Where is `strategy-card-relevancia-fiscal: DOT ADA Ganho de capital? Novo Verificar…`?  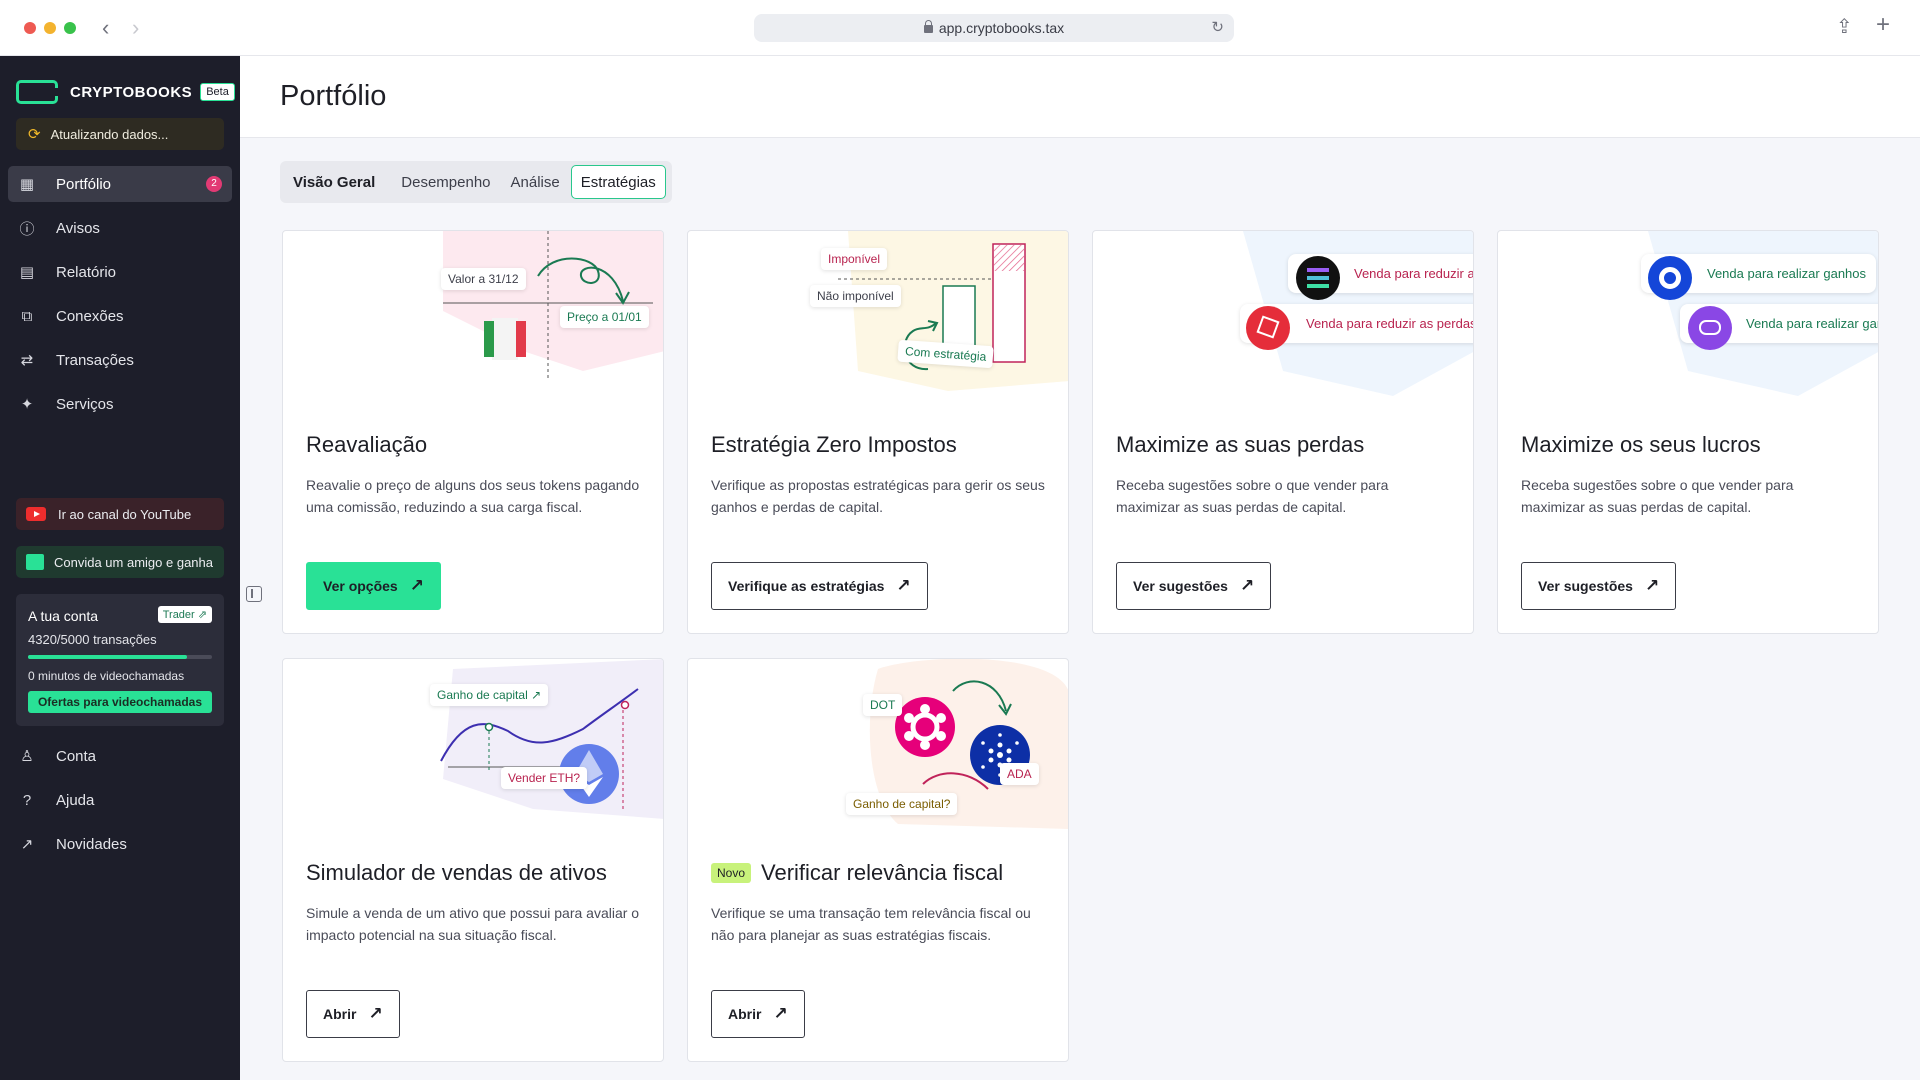 strategy-card-relevancia-fiscal: DOT ADA Ganho de capital? Novo Verificar… is located at coordinates (878, 860).